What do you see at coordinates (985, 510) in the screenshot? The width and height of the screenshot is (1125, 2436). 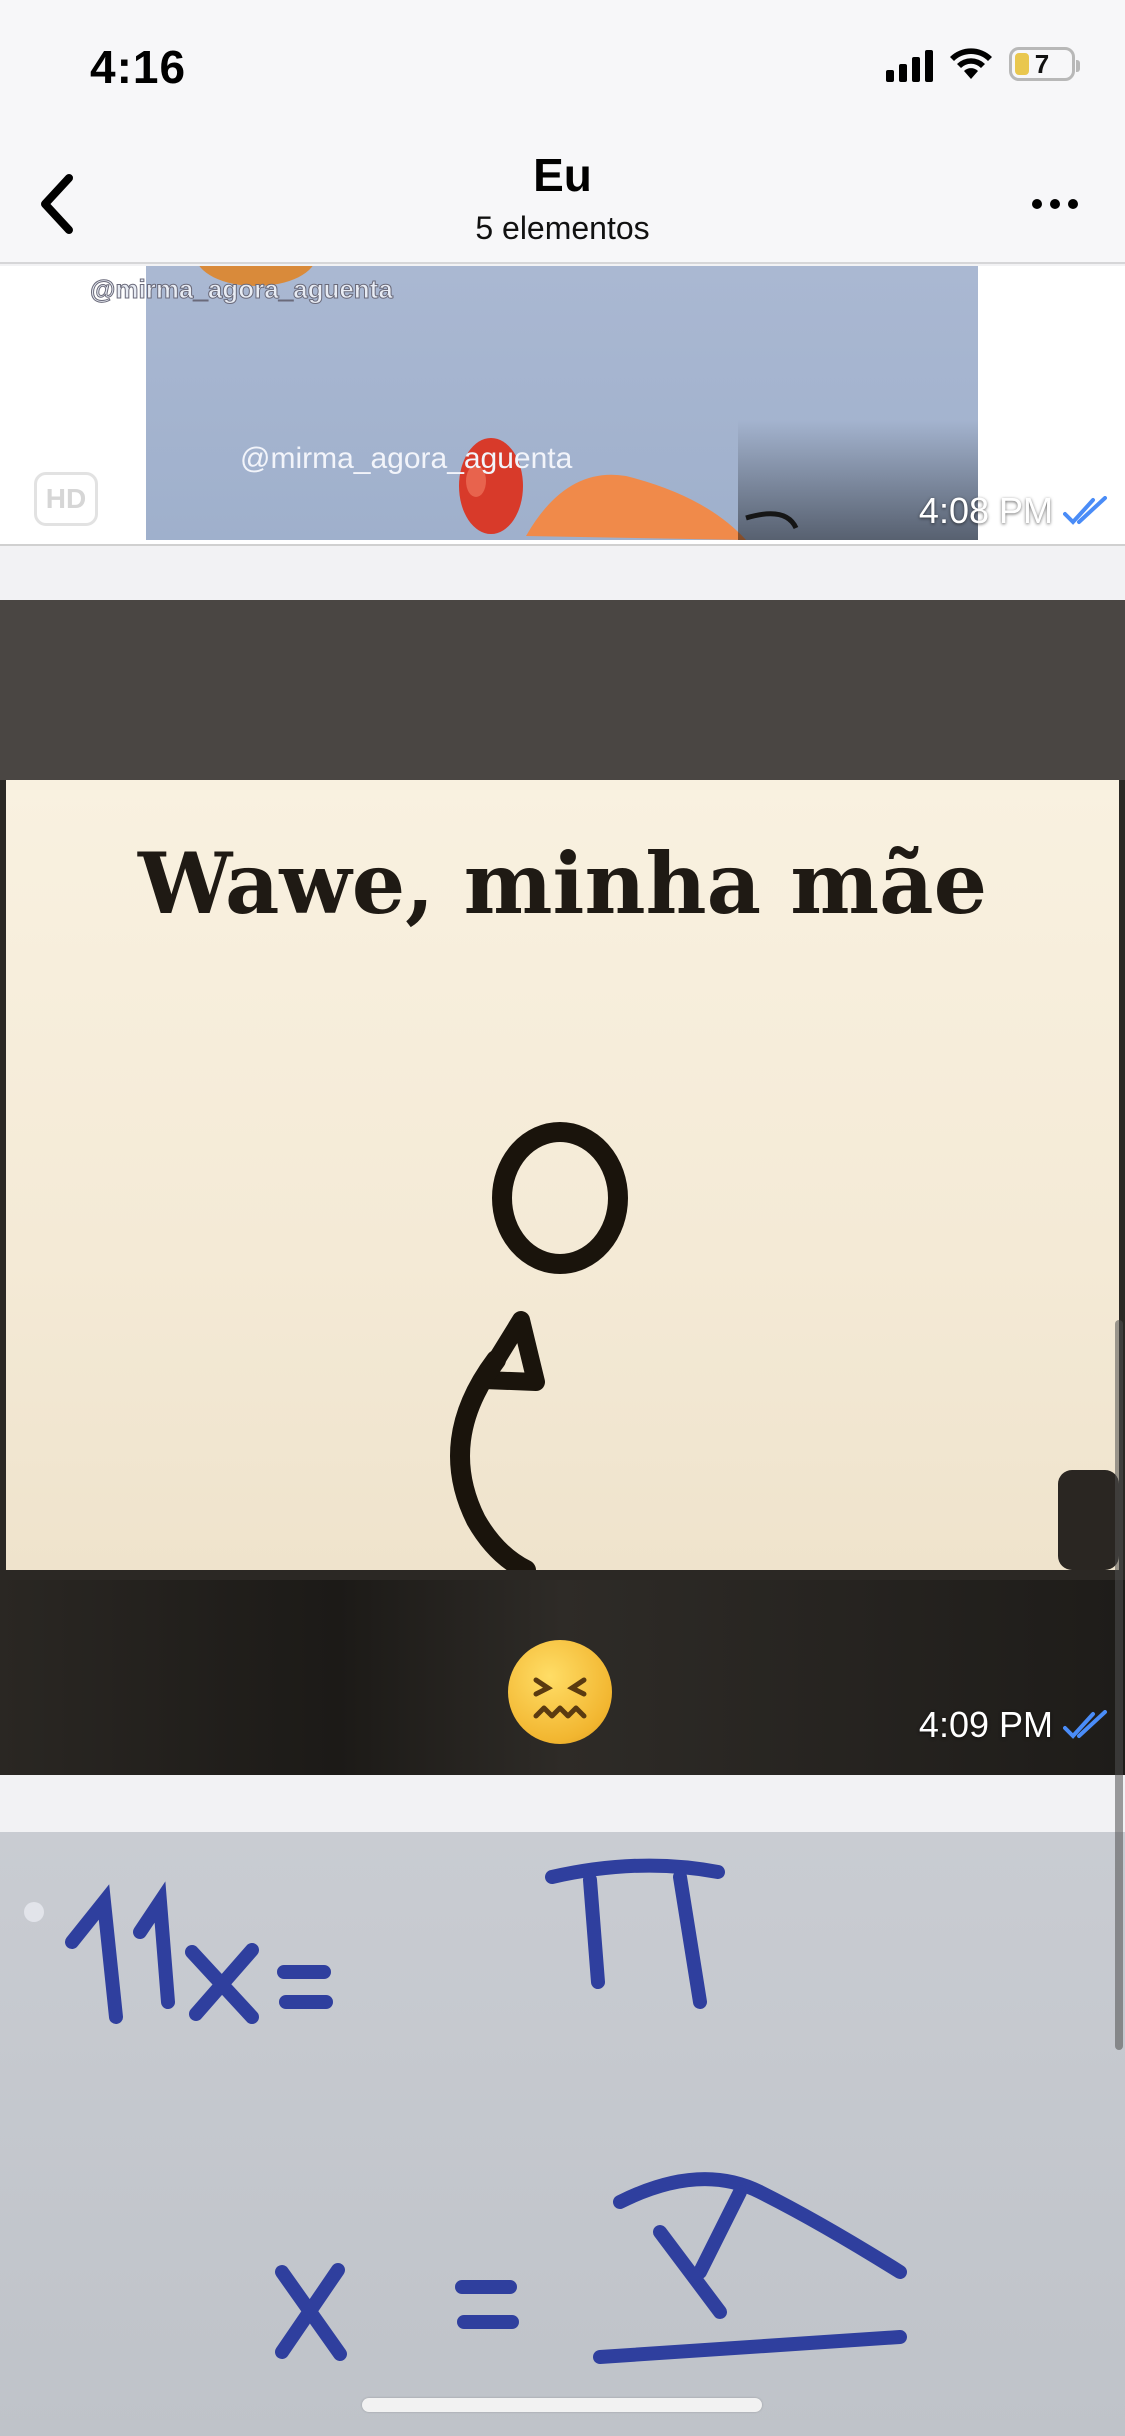 I see `time-label: 4:08 PM` at bounding box center [985, 510].